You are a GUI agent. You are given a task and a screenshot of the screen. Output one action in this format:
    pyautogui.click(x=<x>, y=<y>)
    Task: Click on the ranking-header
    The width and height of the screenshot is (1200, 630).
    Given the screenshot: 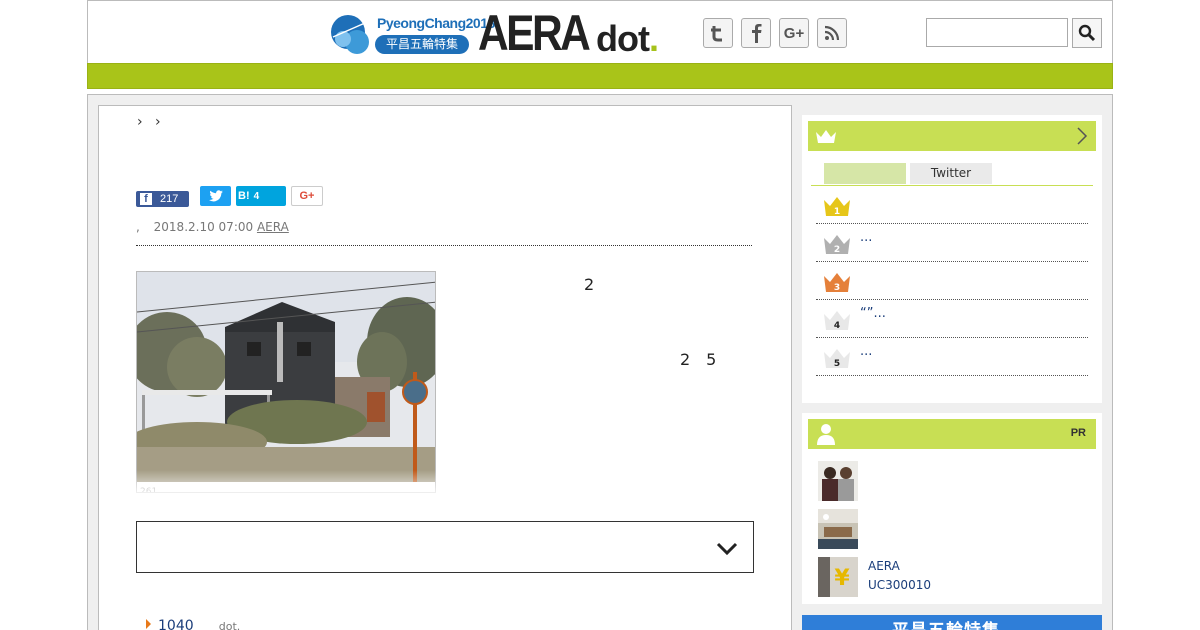 What is the action you would take?
    pyautogui.click(x=952, y=136)
    